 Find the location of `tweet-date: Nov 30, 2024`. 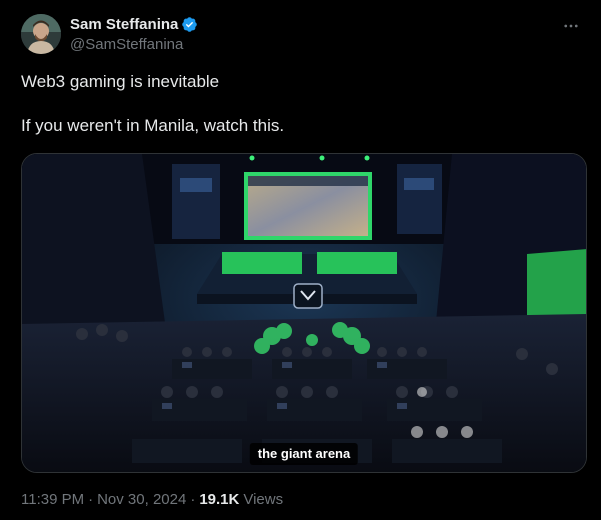

tweet-date: Nov 30, 2024 is located at coordinates (141, 499).